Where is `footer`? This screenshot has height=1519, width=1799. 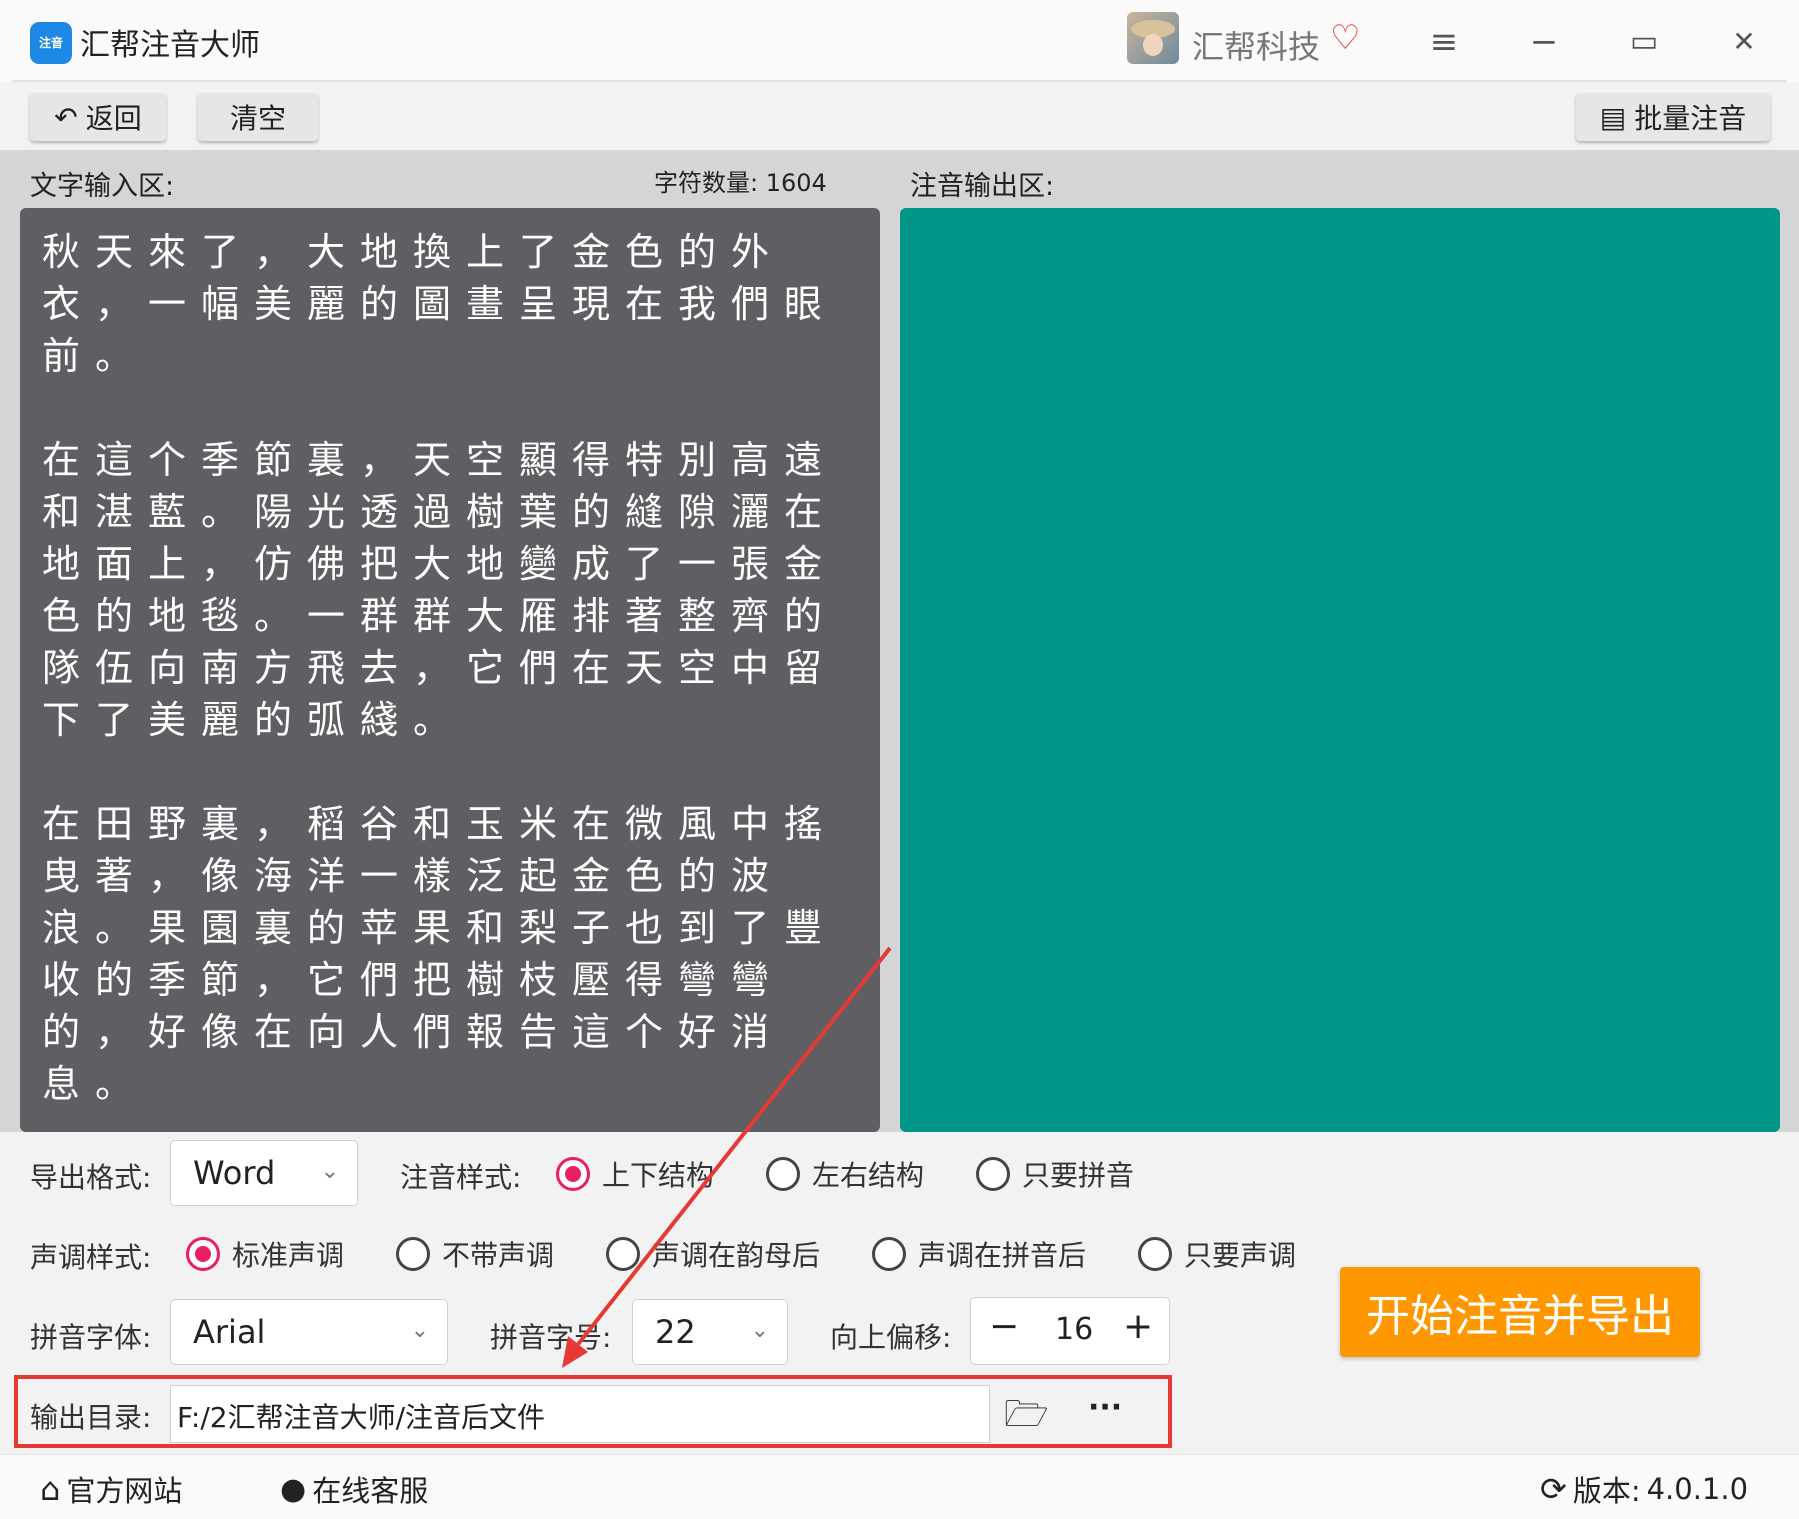 footer is located at coordinates (899, 1486).